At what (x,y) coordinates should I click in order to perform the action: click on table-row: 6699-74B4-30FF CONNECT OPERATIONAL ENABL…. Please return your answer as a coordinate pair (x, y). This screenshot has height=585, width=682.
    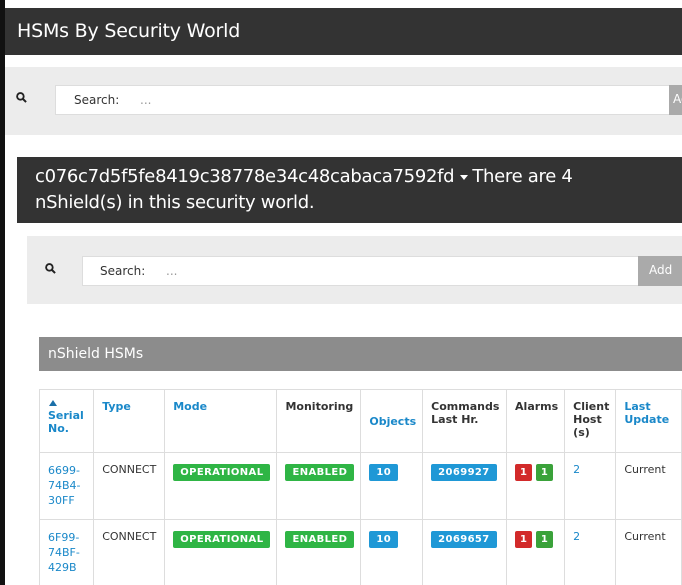
    Looking at the image, I should click on (360, 486).